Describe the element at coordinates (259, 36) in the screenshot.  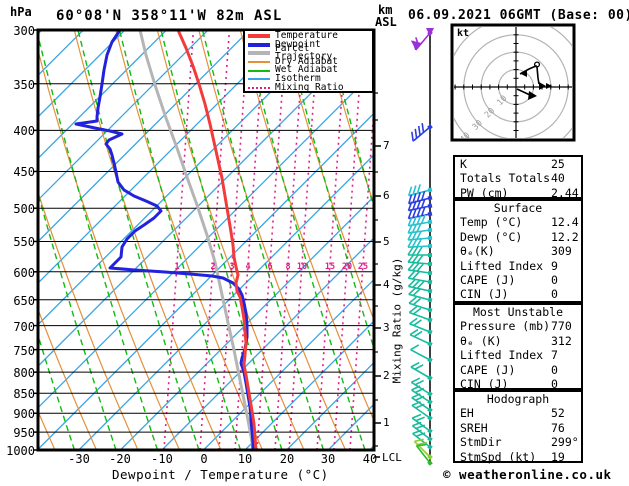
I see `temperature-swatch-icon` at that location.